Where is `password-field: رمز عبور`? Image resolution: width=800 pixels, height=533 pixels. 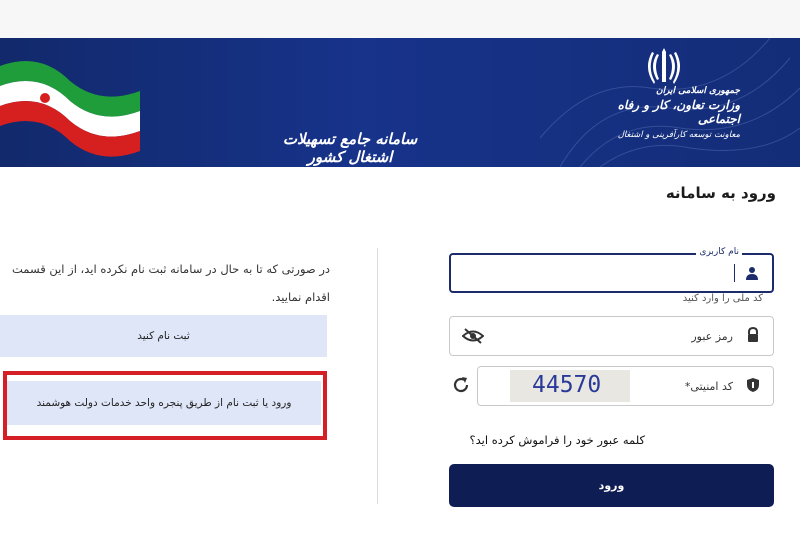 password-field: رمز عبور is located at coordinates (611, 336).